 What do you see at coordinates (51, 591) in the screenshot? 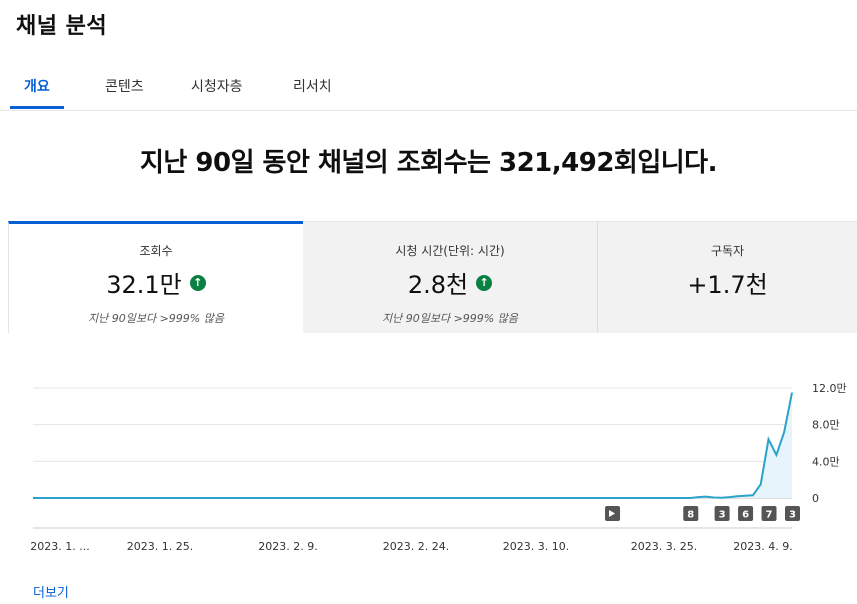
I see `see-more-link: 더보기` at bounding box center [51, 591].